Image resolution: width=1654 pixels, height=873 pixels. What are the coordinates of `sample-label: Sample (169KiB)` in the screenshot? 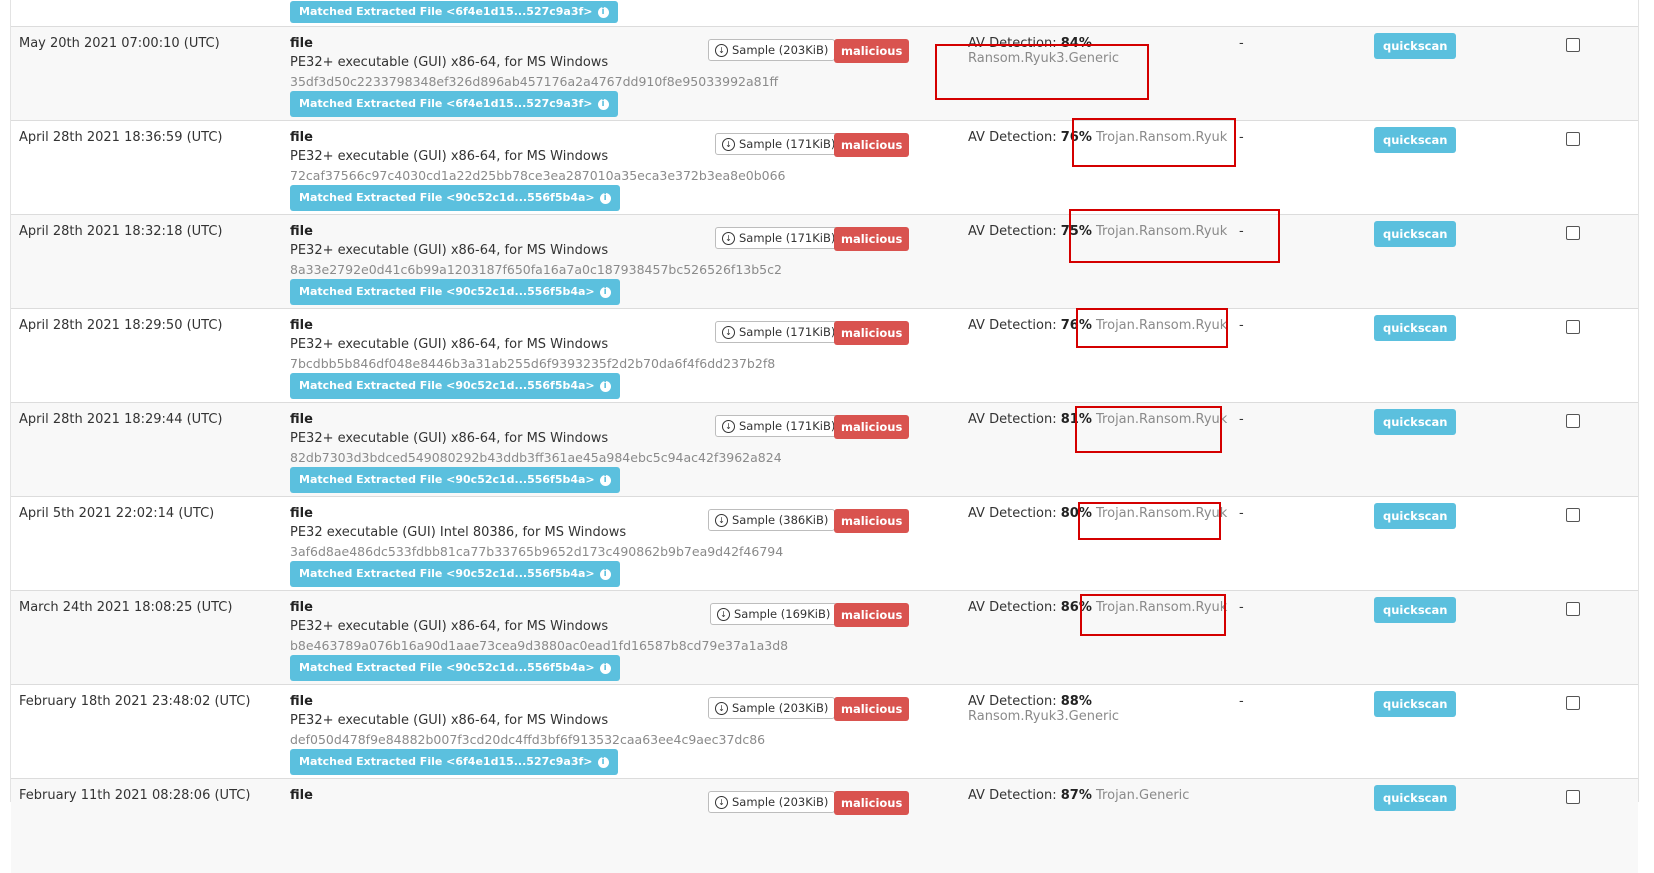 It's located at (782, 614).